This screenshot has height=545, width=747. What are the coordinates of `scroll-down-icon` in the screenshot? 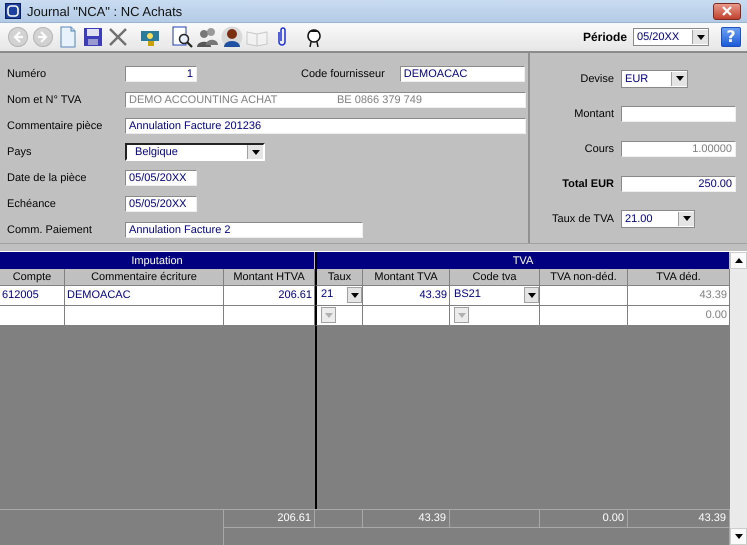 It's located at (738, 536).